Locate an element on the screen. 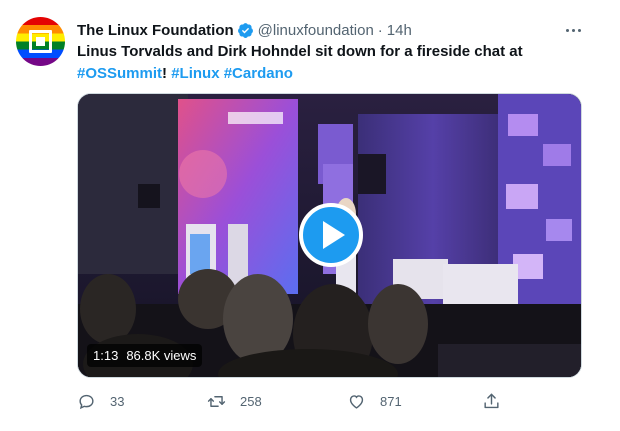 The width and height of the screenshot is (620, 431). retweet-button: 258 is located at coordinates (234, 401).